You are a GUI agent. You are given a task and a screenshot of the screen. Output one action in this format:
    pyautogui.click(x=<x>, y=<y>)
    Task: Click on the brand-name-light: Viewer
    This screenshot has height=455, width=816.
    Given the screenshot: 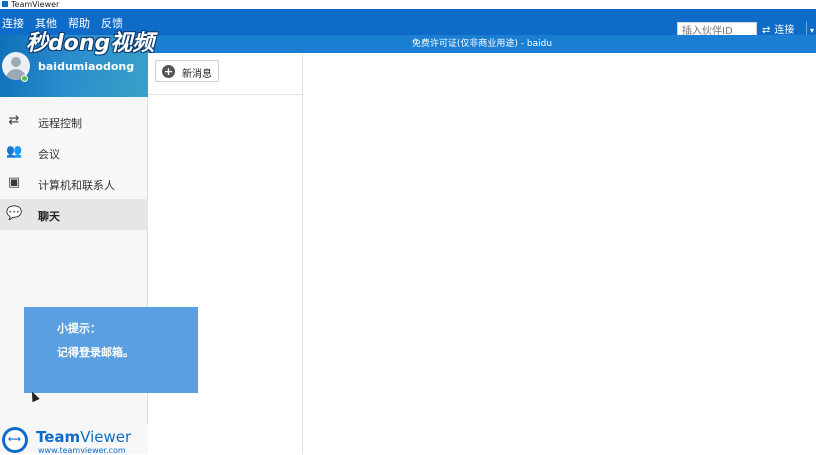 What is the action you would take?
    pyautogui.click(x=106, y=437)
    